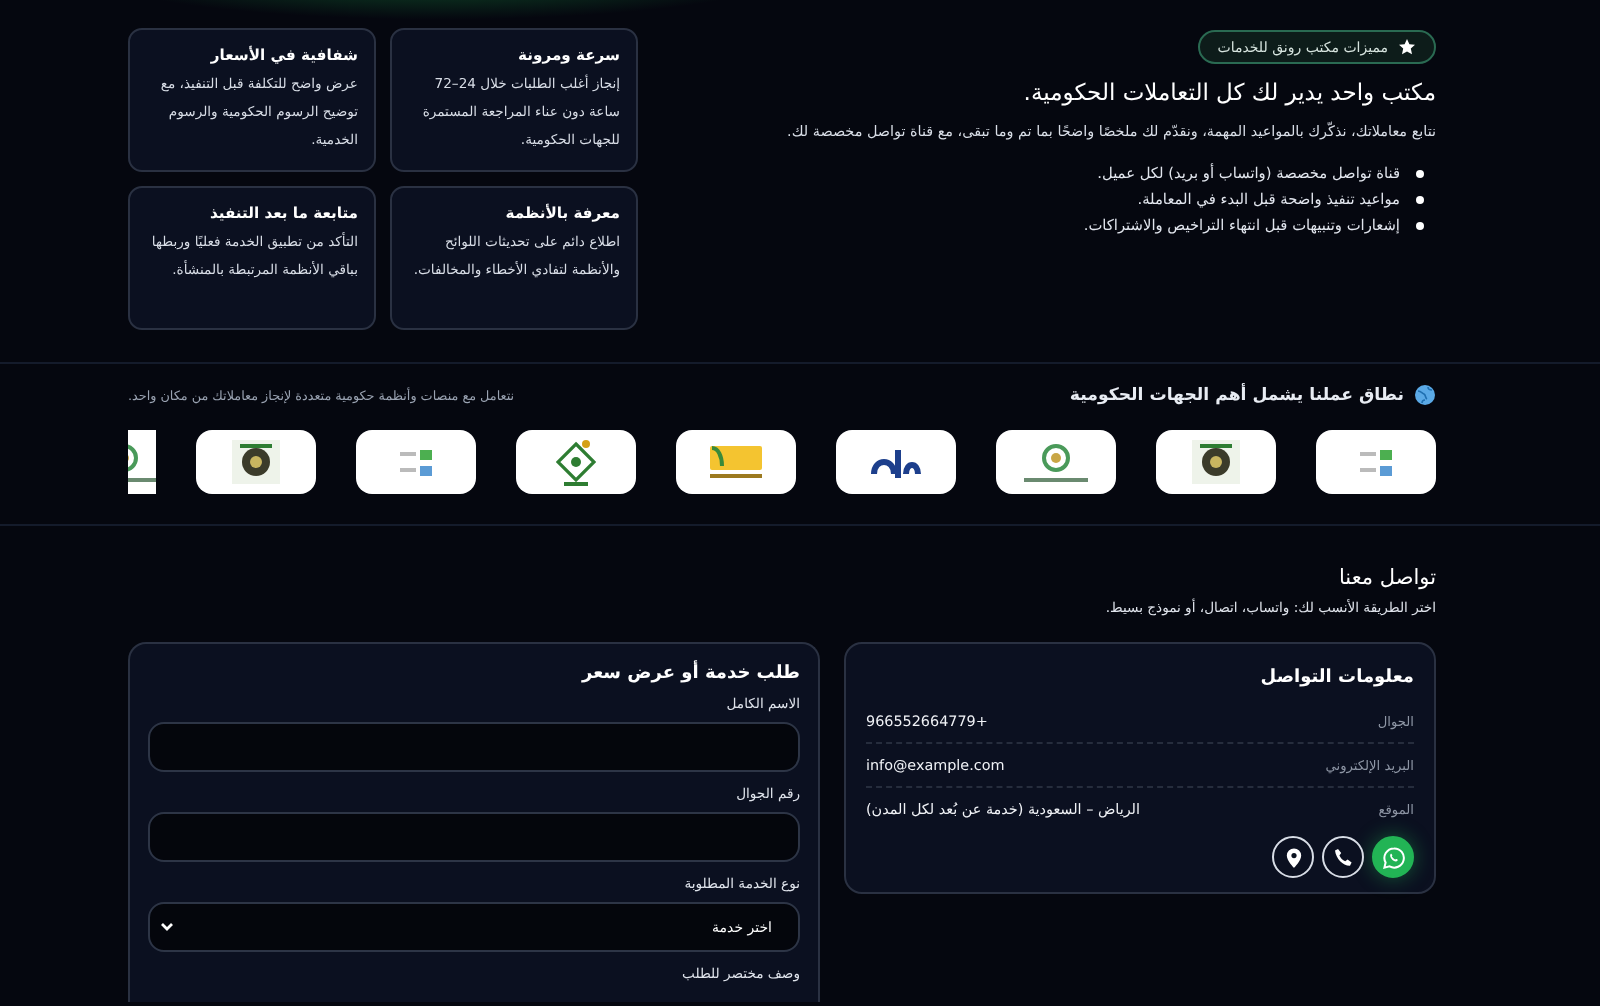  I want to click on location-pin-icon, so click(1293, 857).